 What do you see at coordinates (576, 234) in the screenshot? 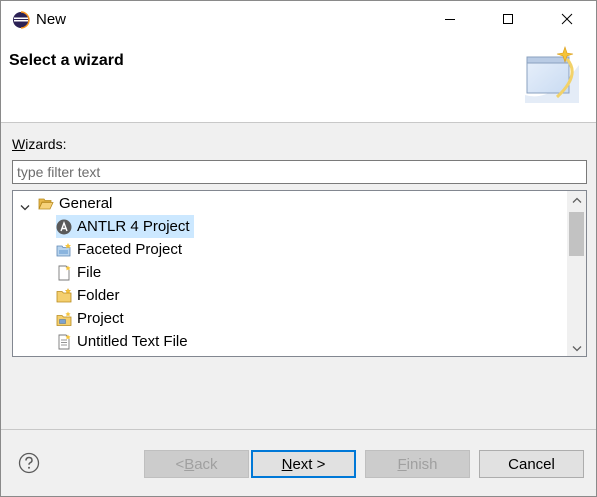
I see `scrollbar-thumb` at bounding box center [576, 234].